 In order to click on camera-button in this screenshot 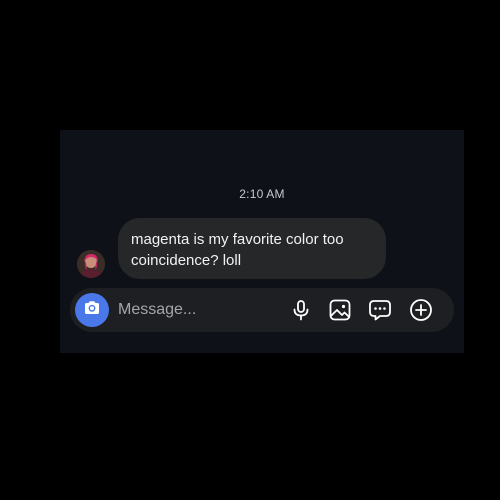, I will do `click(92, 310)`.